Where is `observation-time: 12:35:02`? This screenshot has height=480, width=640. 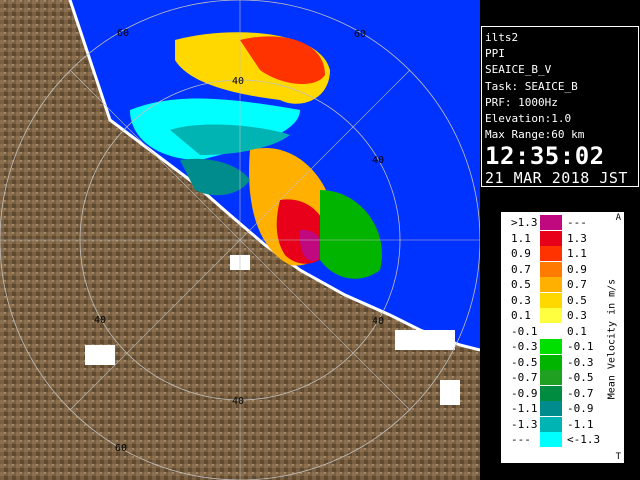 observation-time: 12:35:02 is located at coordinates (545, 156).